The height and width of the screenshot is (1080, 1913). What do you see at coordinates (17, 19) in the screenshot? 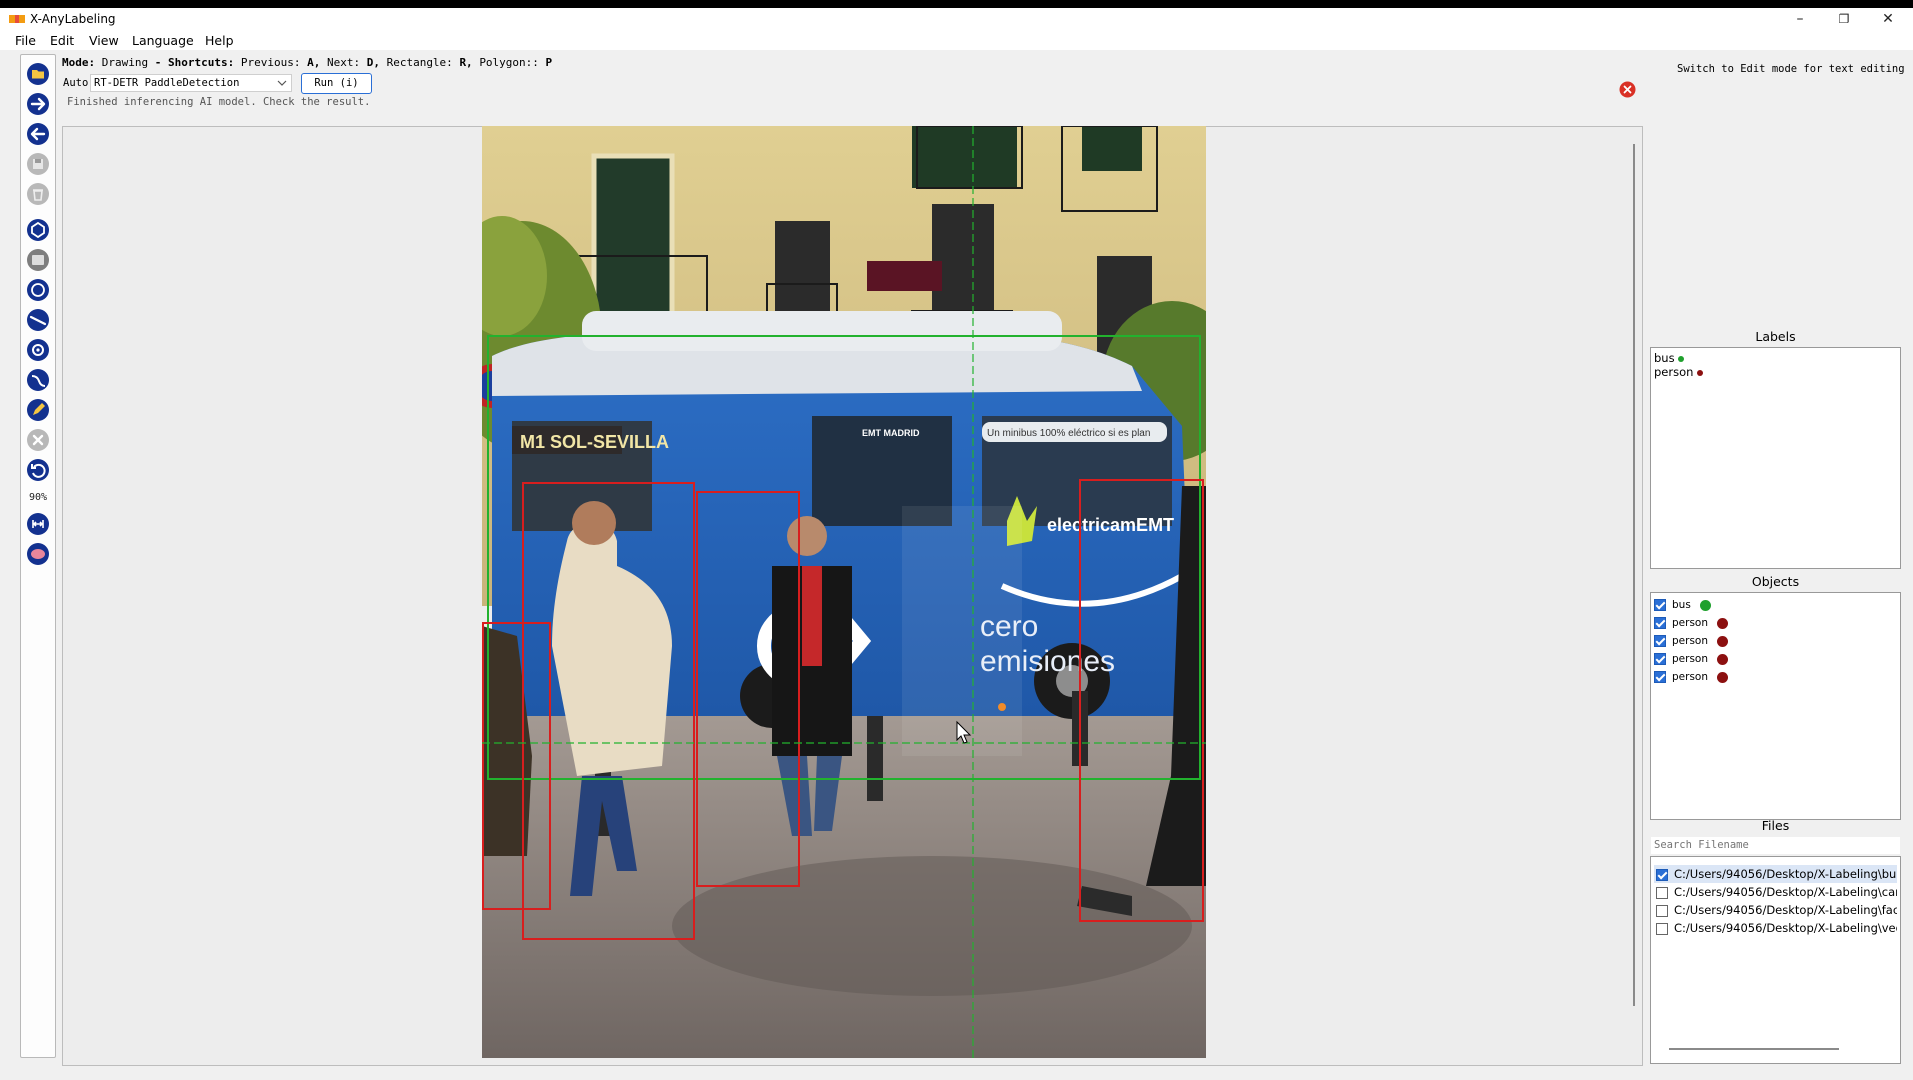
I see `app-logo-icon` at bounding box center [17, 19].